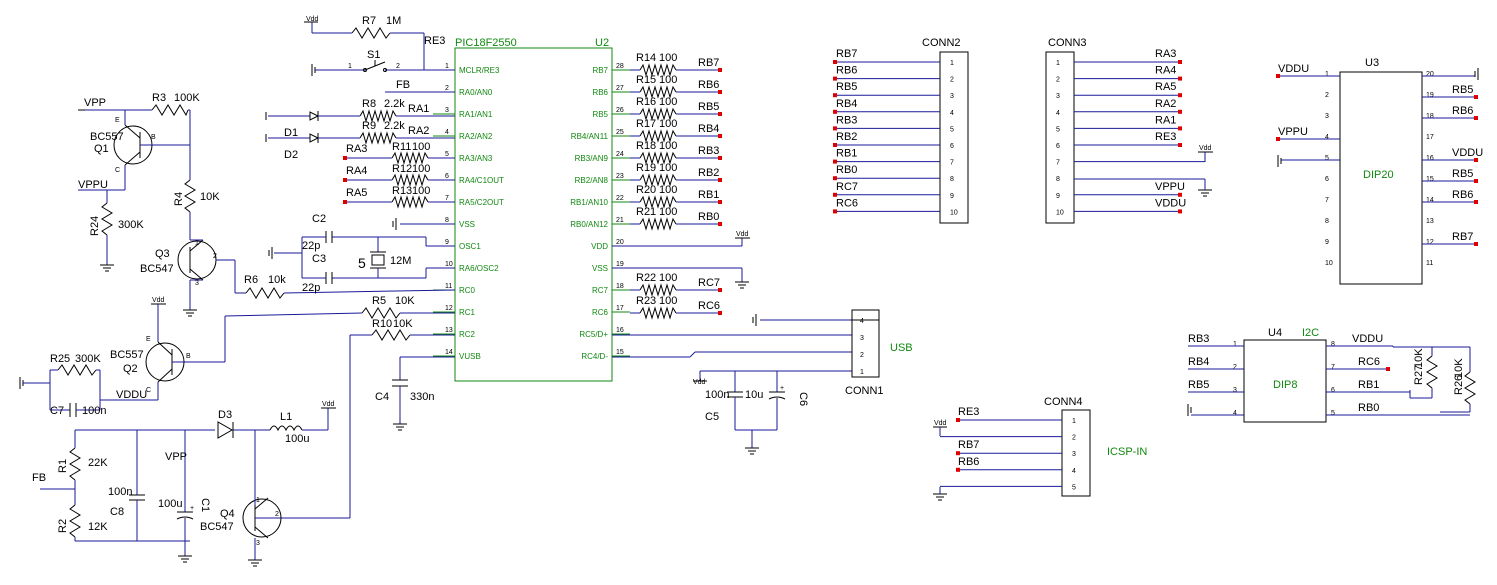  Describe the element at coordinates (952, 146) in the screenshot. I see `conn2-pin: 6` at that location.